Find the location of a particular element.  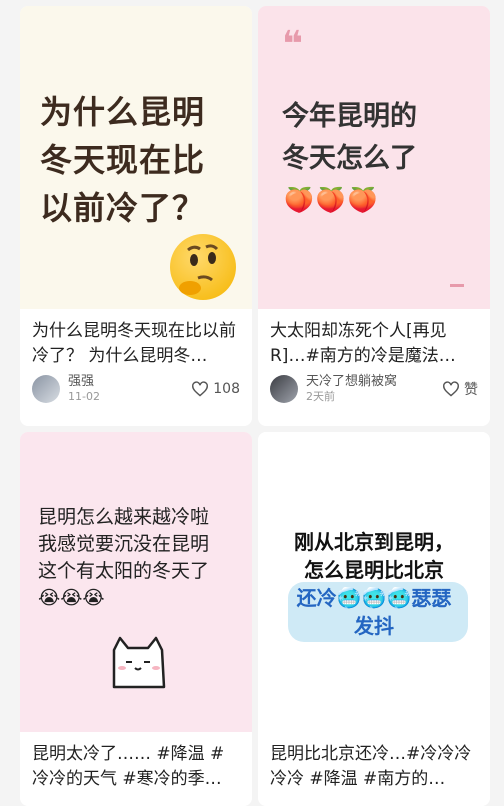

author-name: 强强 is located at coordinates (84, 381).